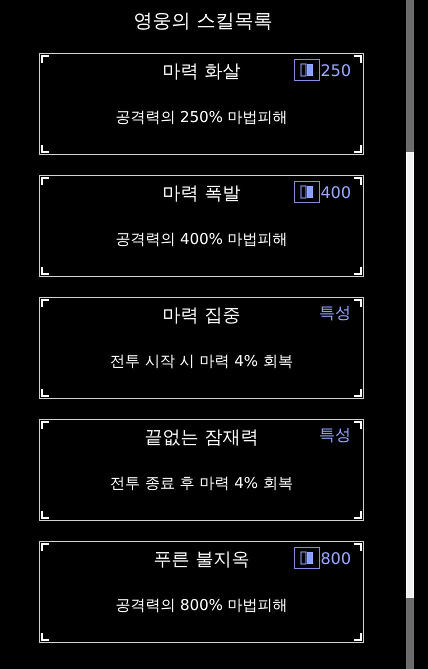 This screenshot has height=669, width=428. What do you see at coordinates (201, 104) in the screenshot?
I see `skill-card: 마력 화살 250 공격력의 250% 마법피해` at bounding box center [201, 104].